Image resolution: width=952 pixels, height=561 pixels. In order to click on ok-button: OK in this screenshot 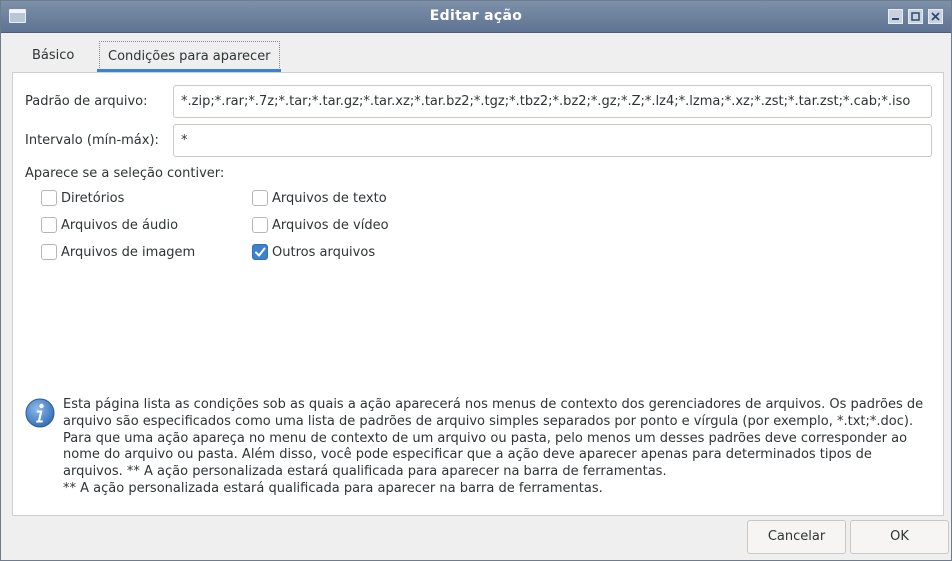, I will do `click(899, 537)`.